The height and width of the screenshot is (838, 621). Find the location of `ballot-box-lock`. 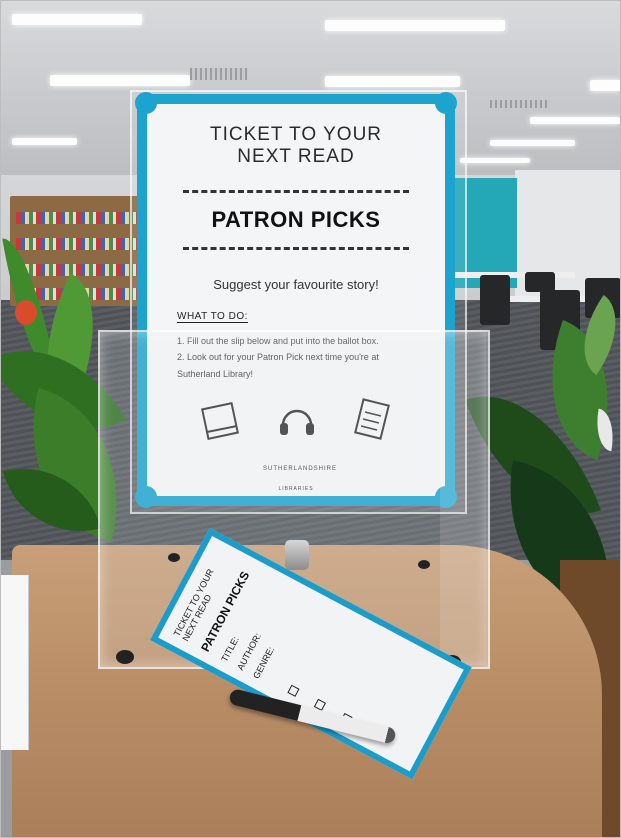

ballot-box-lock is located at coordinates (297, 555).